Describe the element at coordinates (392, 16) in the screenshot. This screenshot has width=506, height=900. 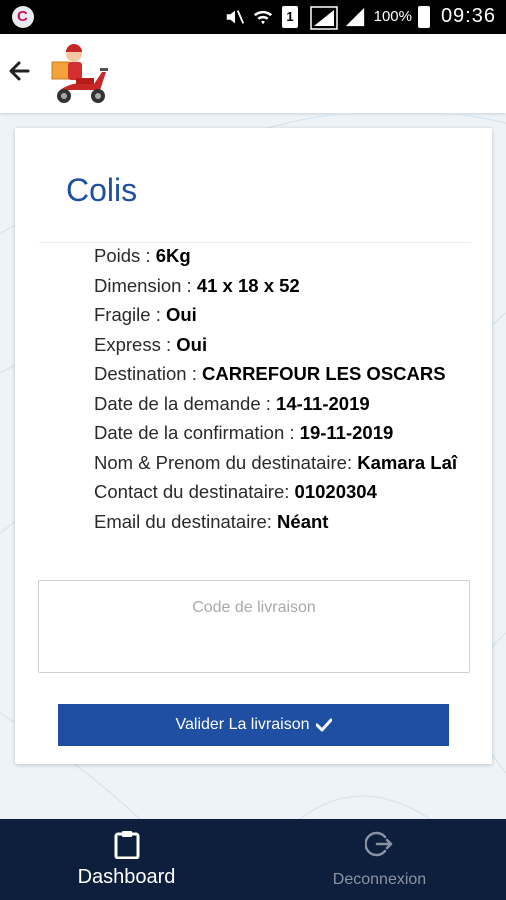
I see `battery-percent: 100%` at that location.